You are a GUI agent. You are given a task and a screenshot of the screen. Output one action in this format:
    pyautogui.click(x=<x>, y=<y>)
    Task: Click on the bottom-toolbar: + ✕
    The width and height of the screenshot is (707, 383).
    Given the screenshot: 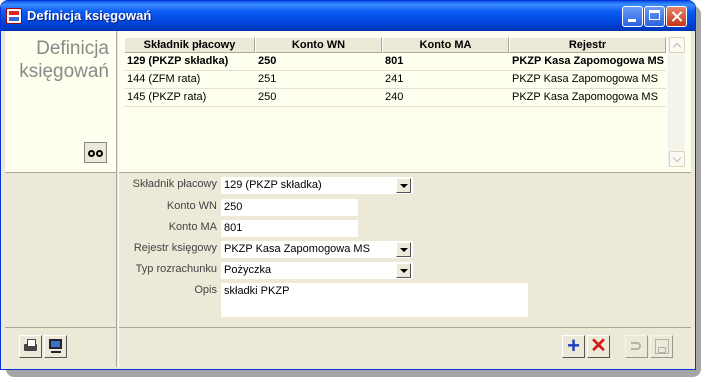 What is the action you would take?
    pyautogui.click(x=348, y=347)
    